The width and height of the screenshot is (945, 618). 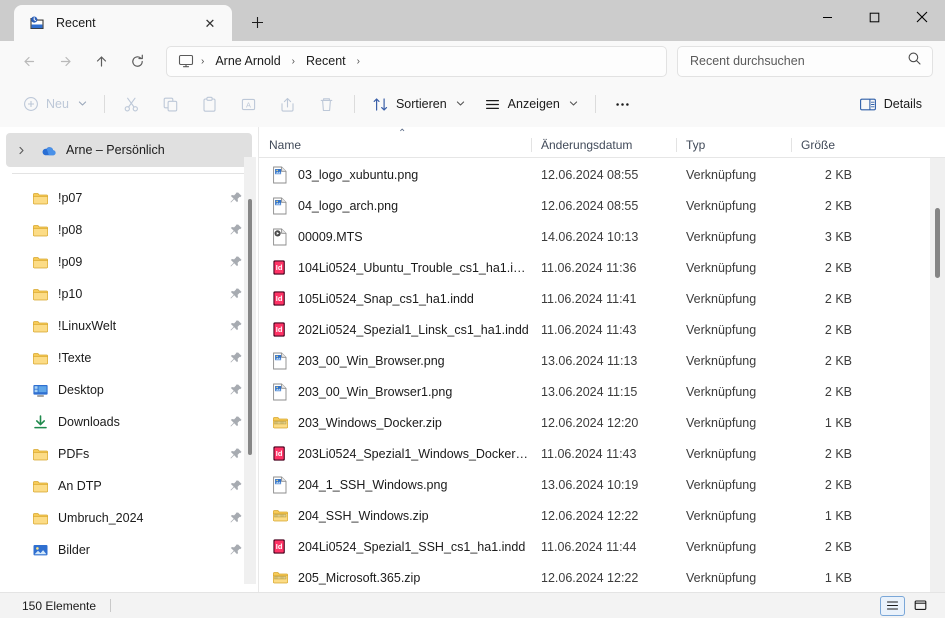 I want to click on sidebar-item-label: !Texte, so click(x=75, y=358).